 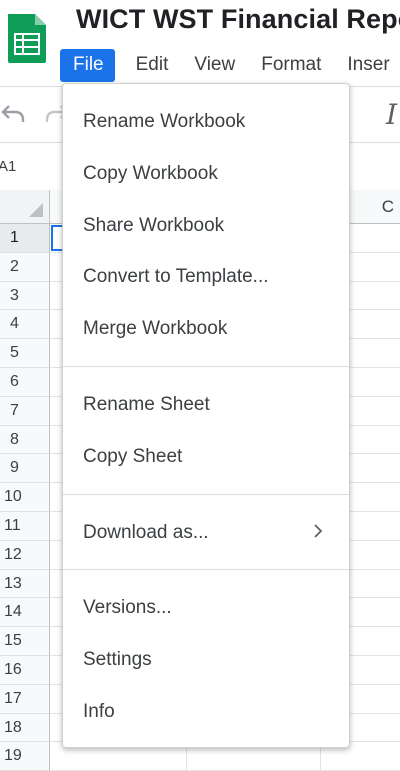 What do you see at coordinates (25, 641) in the screenshot?
I see `row-header: 15` at bounding box center [25, 641].